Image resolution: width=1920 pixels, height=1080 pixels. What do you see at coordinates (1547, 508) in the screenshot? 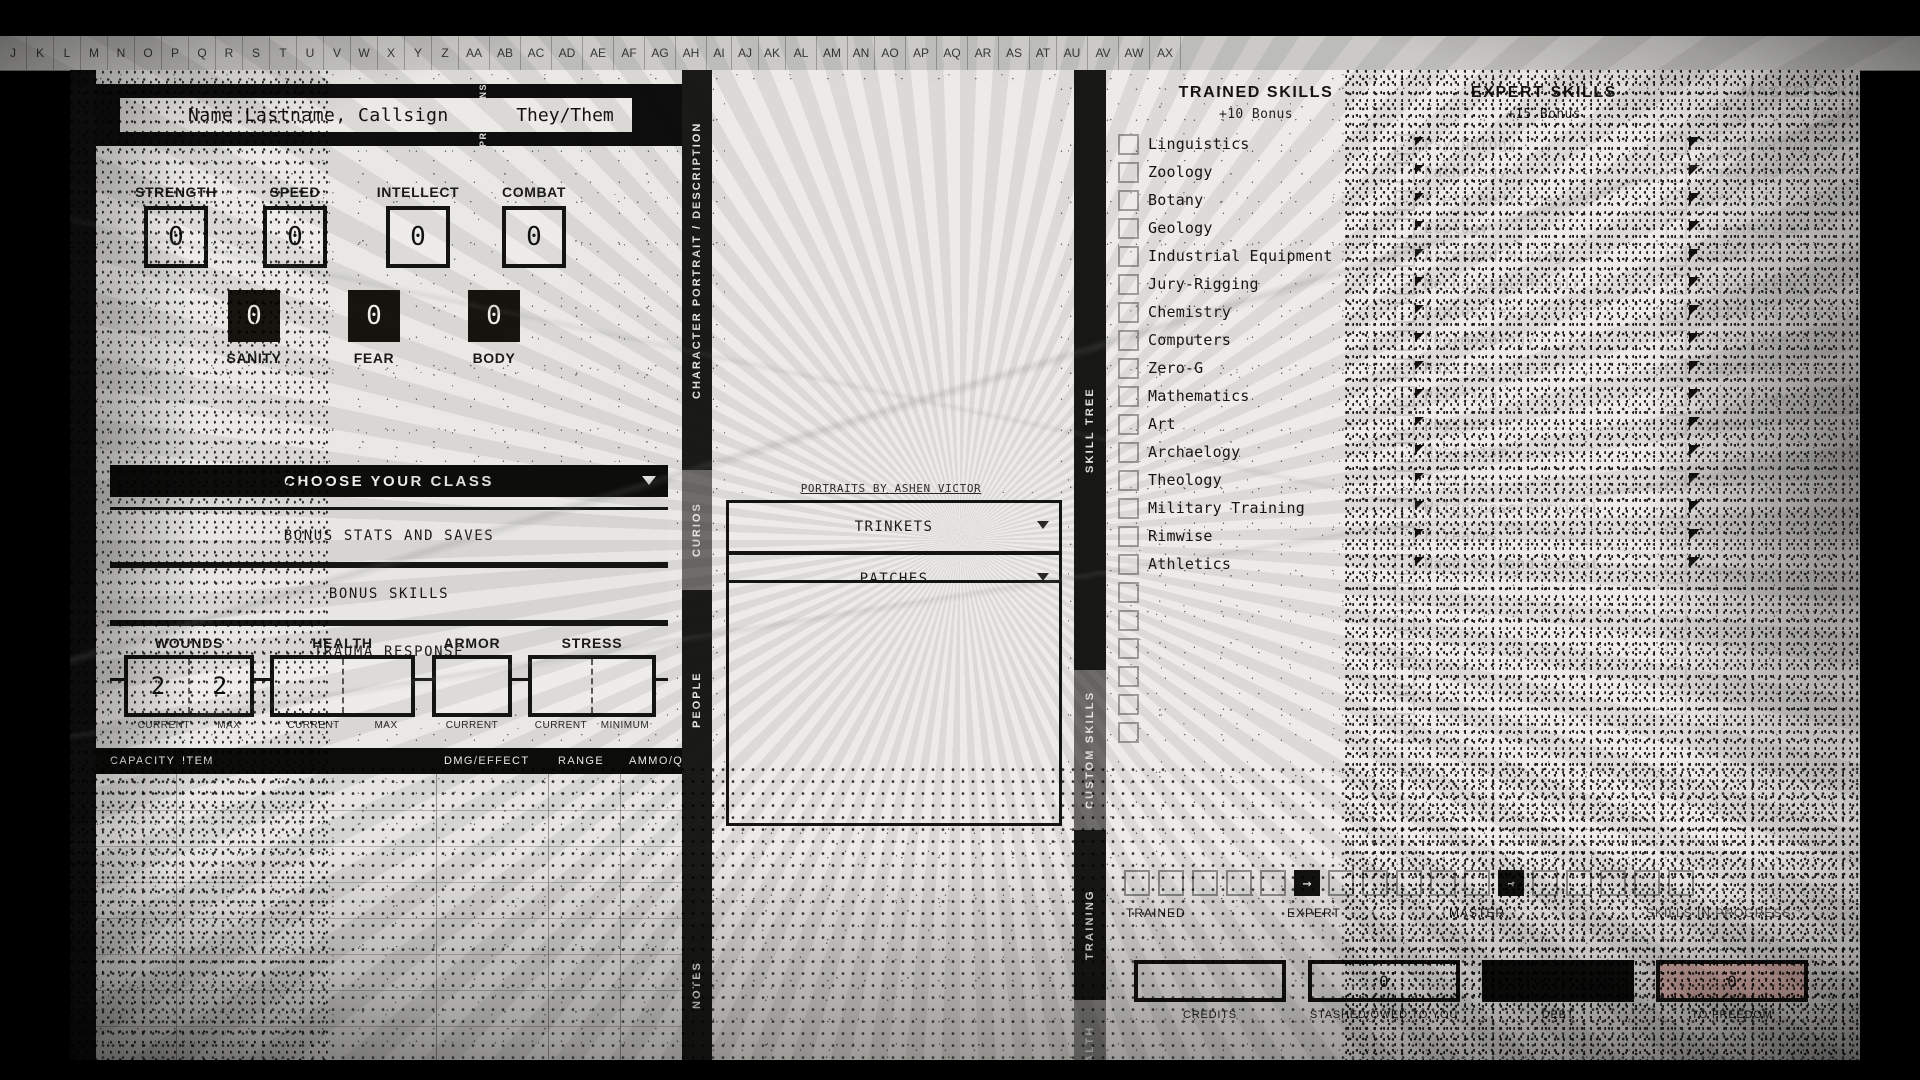
I see `skill-row: Wilderness Survival` at bounding box center [1547, 508].